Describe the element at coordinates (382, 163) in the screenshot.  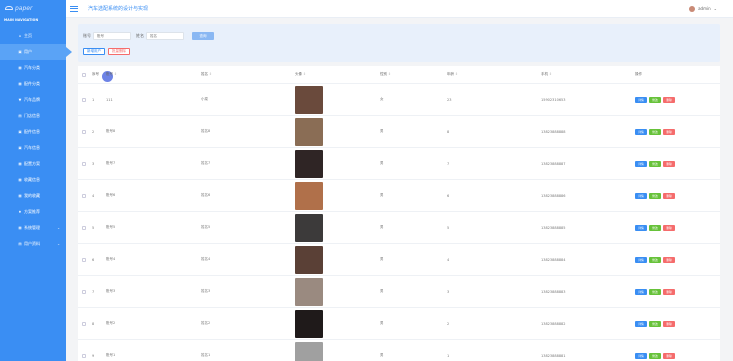
I see `cell-gender: 男` at that location.